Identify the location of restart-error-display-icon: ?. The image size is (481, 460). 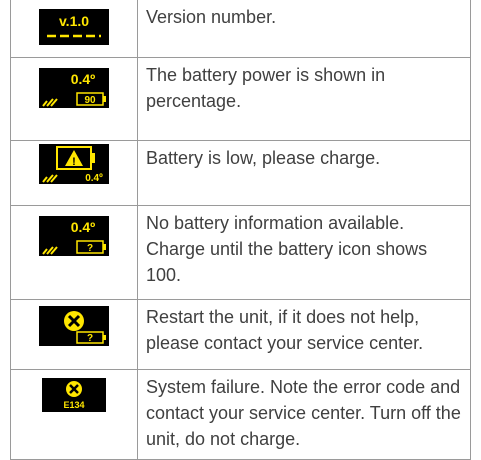
(74, 325).